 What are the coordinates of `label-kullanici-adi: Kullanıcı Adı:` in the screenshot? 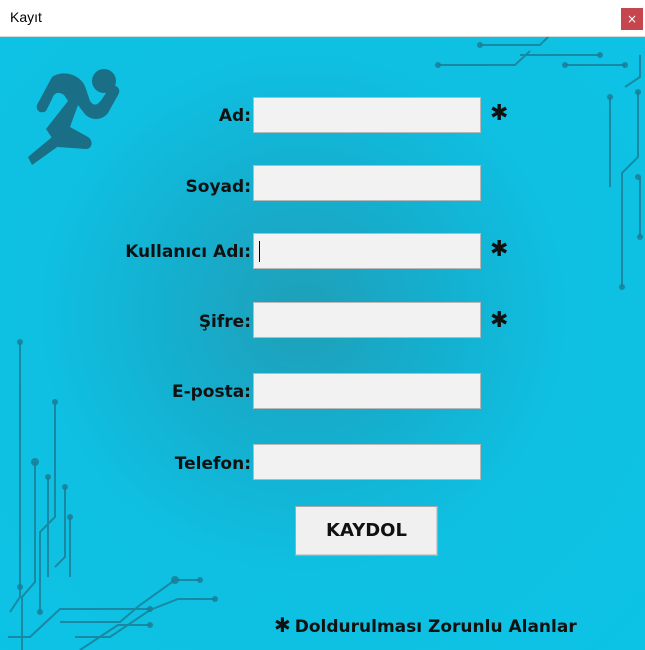 It's located at (188, 252).